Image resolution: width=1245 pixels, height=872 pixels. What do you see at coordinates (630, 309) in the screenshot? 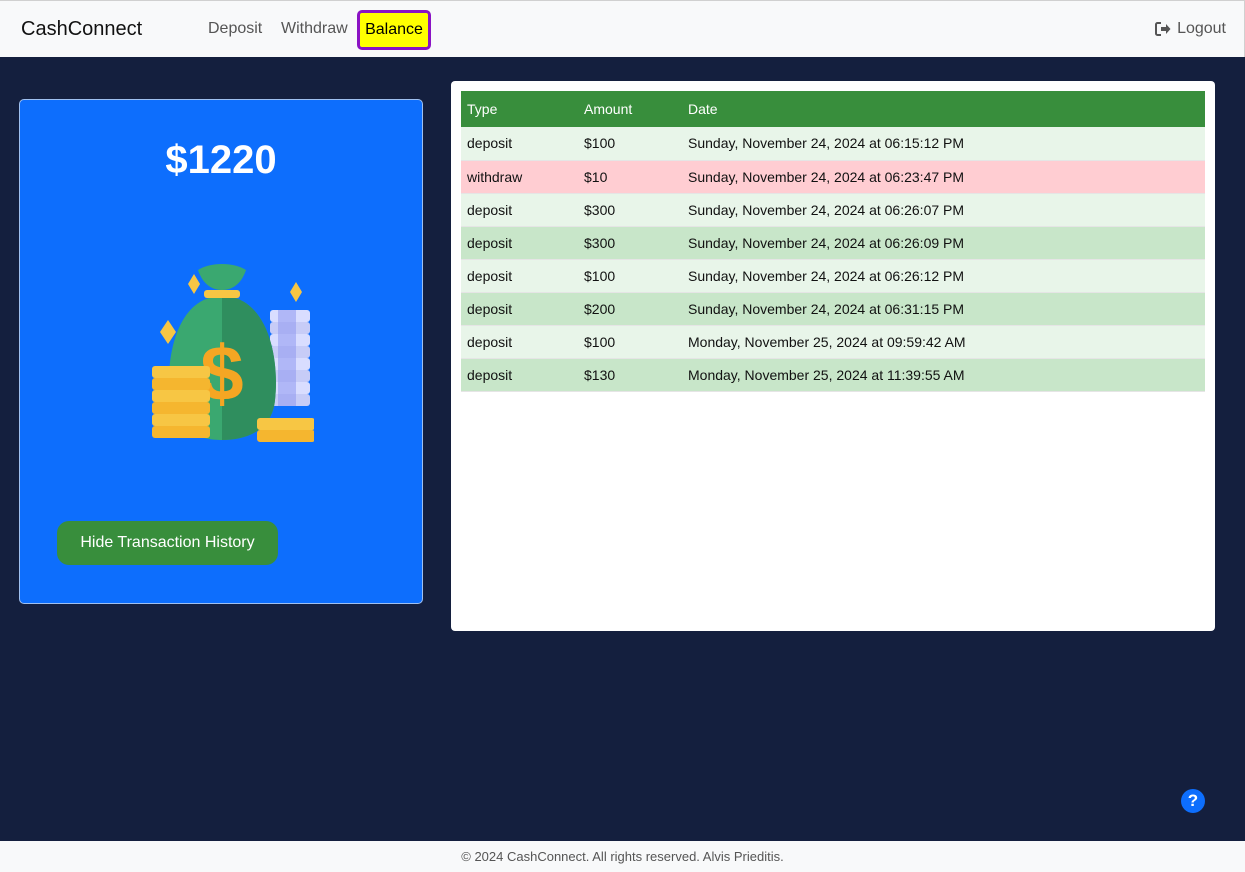
I see `cell-amount: $200` at bounding box center [630, 309].